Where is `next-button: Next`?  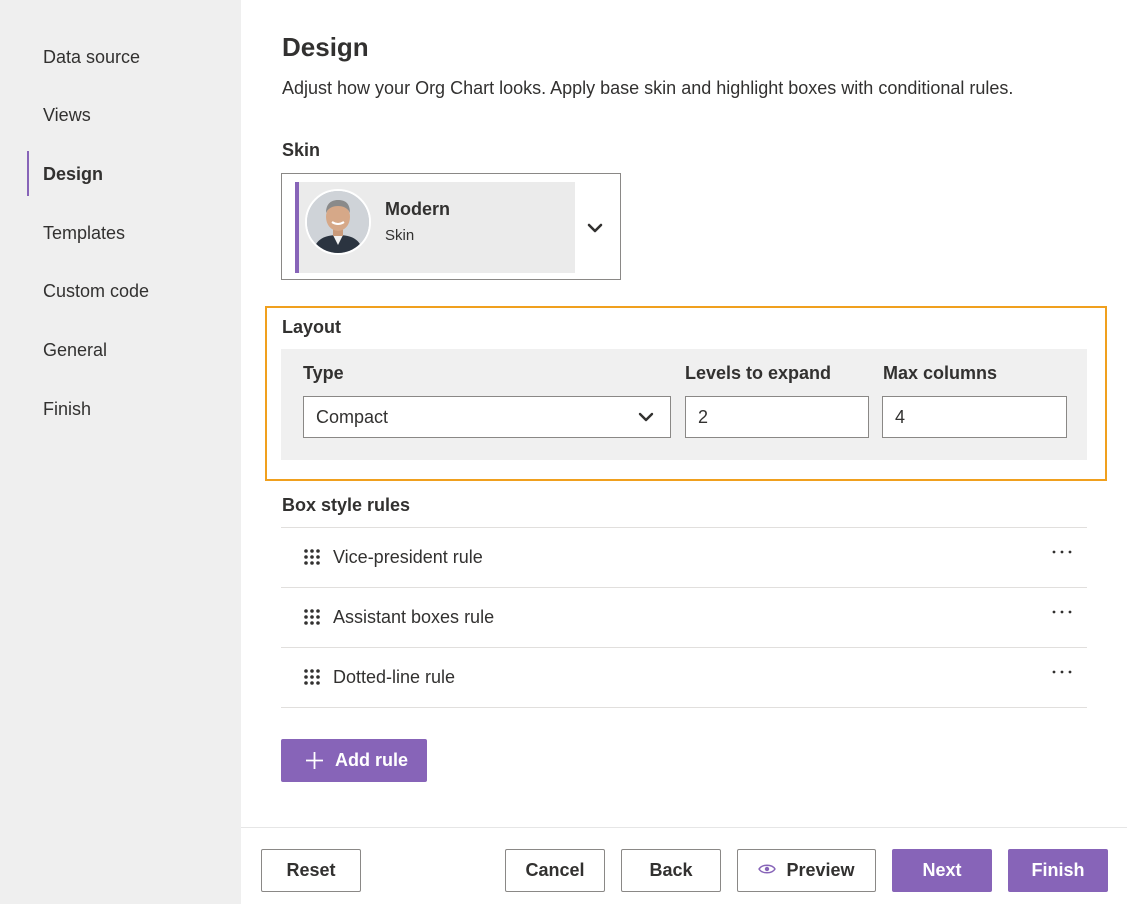 next-button: Next is located at coordinates (942, 870).